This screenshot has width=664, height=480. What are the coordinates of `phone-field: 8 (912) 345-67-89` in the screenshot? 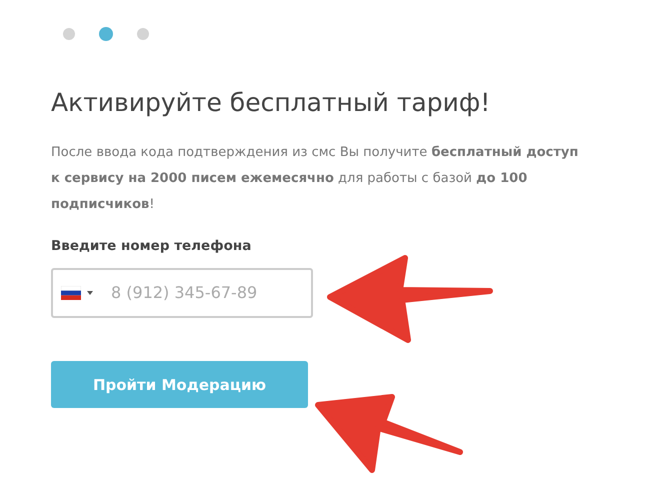 It's located at (182, 293).